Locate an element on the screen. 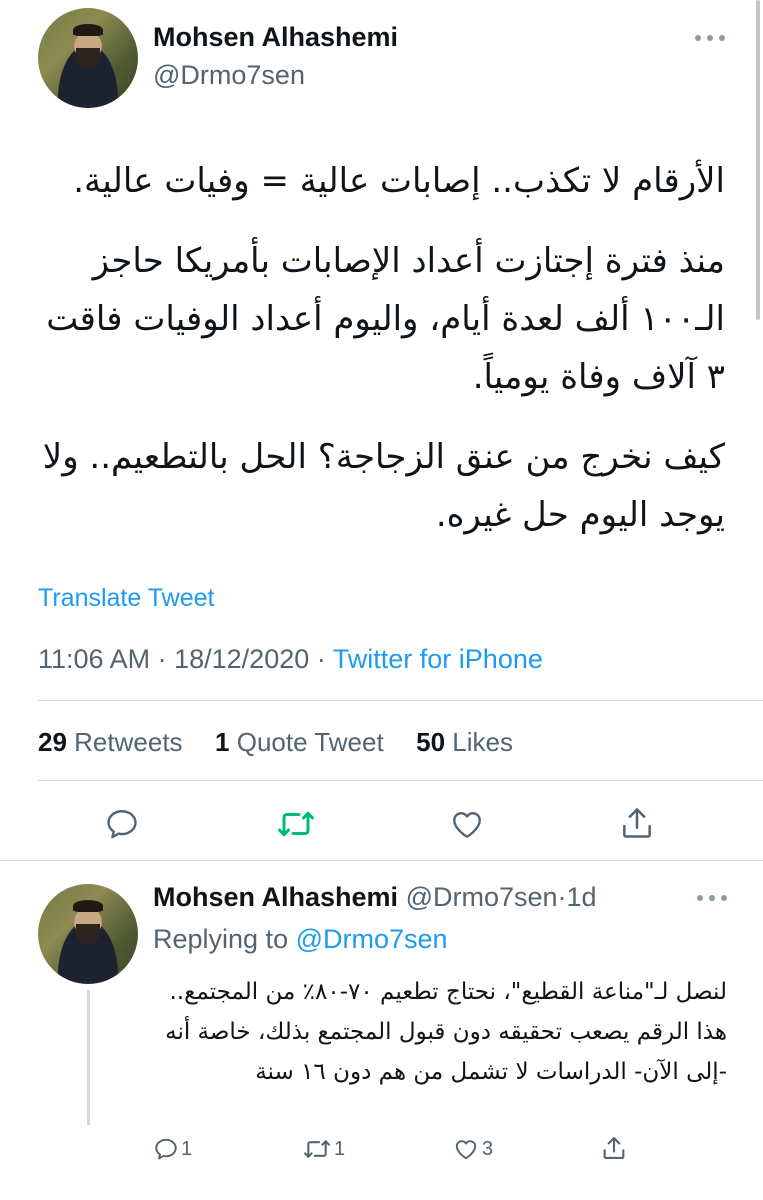 This screenshot has height=1200, width=763. reply-header: Mohsen Alhashemi @Drmo7sen·1d is located at coordinates (375, 897).